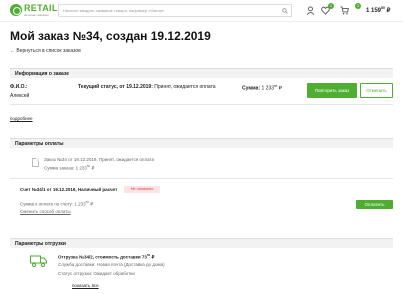  What do you see at coordinates (21, 118) in the screenshot?
I see `details-link: подробнее` at bounding box center [21, 118].